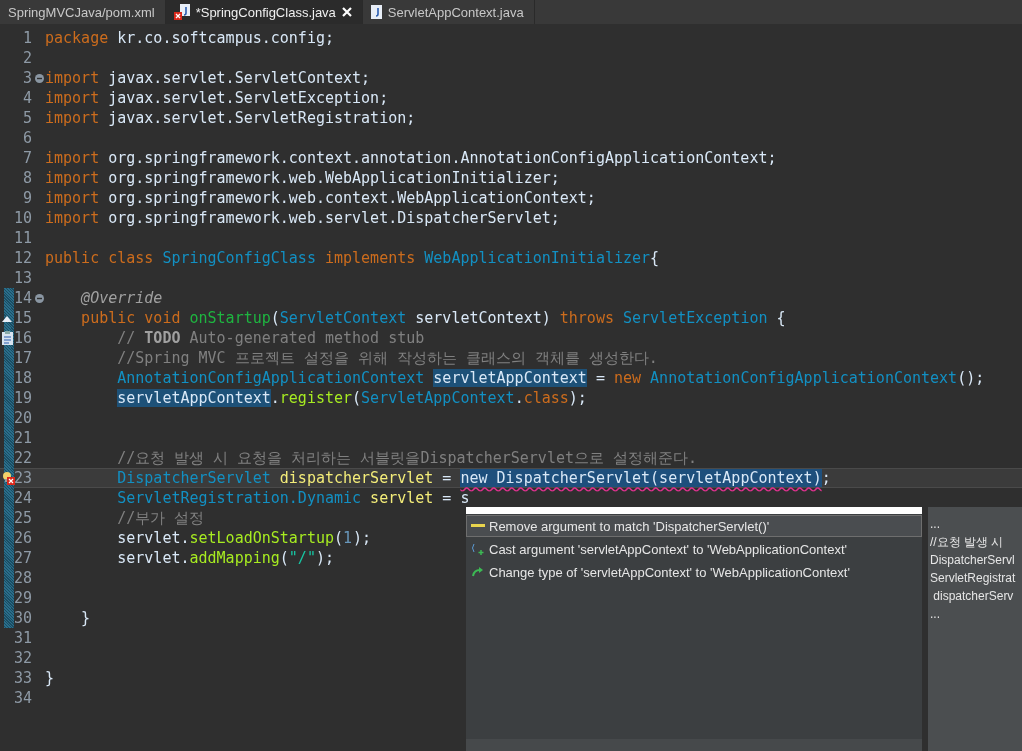 Image resolution: width=1022 pixels, height=751 pixels. Describe the element at coordinates (23, 538) in the screenshot. I see `line-number: 26` at that location.